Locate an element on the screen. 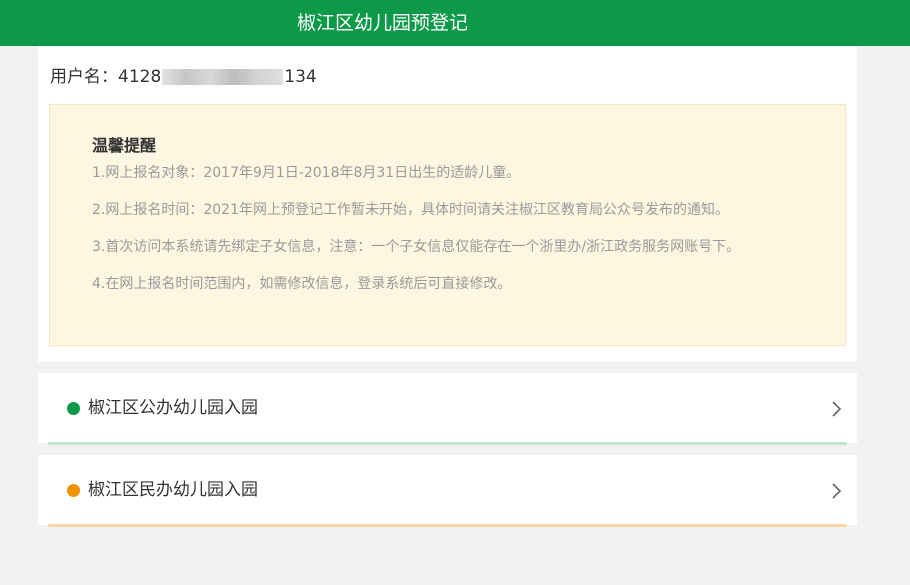 This screenshot has width=910, height=585. masked-id is located at coordinates (223, 77).